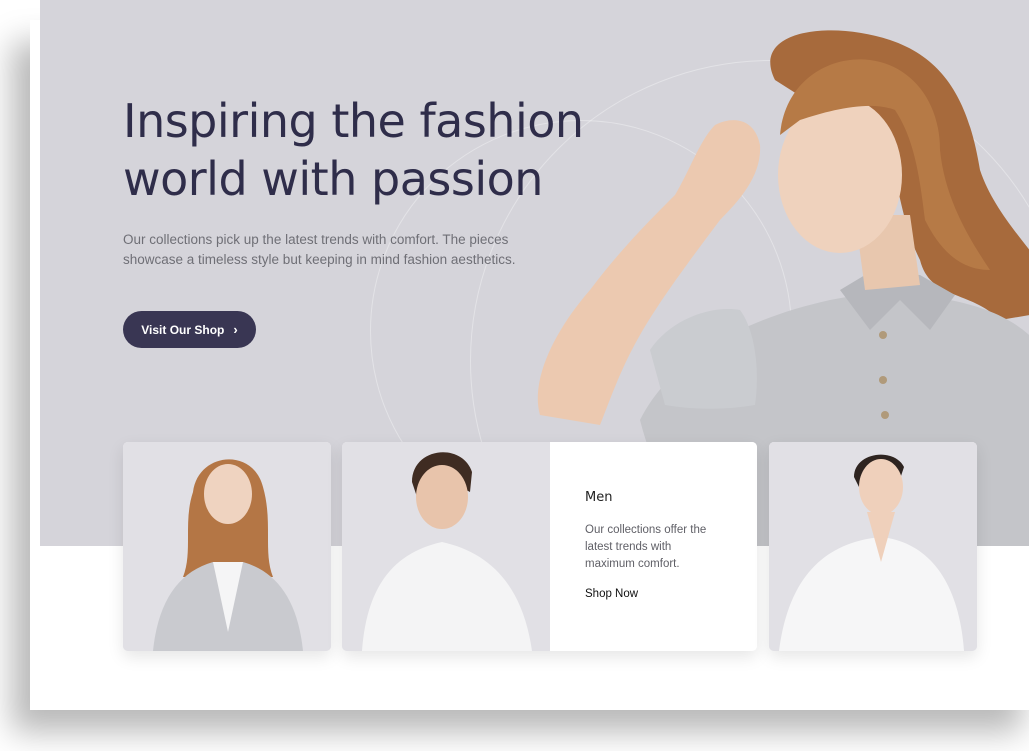 The width and height of the screenshot is (1029, 751). What do you see at coordinates (235, 329) in the screenshot?
I see `chevron-right-icon: ›` at bounding box center [235, 329].